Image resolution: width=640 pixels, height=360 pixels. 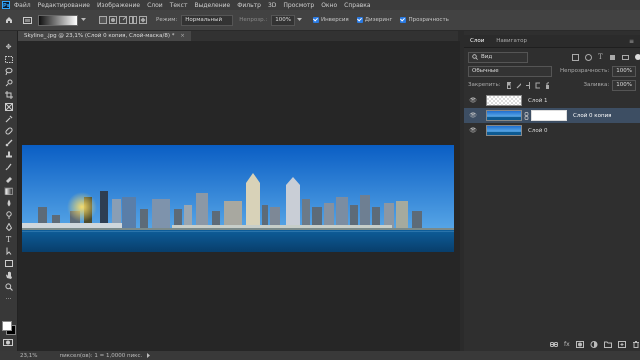 What do you see at coordinates (357, 5) in the screenshot?
I see `menu-help: Справка` at bounding box center [357, 5].